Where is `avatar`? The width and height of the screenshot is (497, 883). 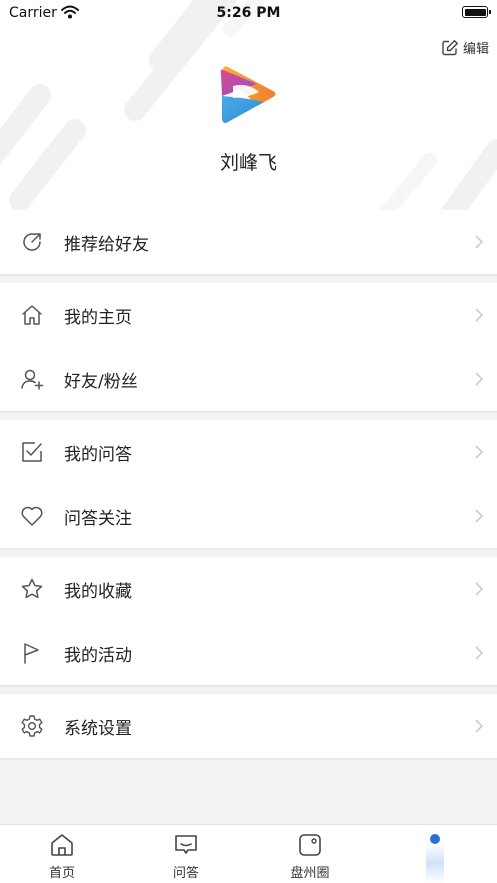
avatar is located at coordinates (248, 95).